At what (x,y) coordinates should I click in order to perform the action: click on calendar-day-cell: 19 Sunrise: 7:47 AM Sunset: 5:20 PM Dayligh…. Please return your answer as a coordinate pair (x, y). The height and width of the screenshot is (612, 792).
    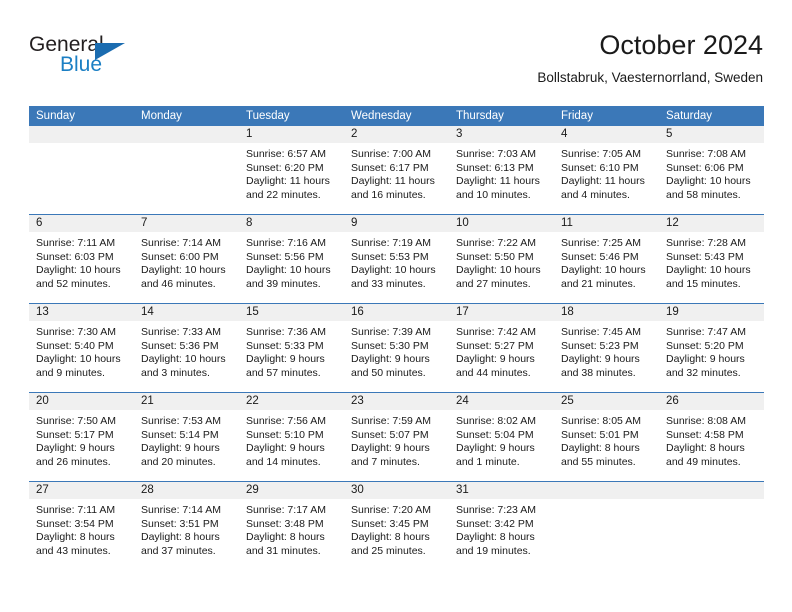
    Looking at the image, I should click on (711, 348).